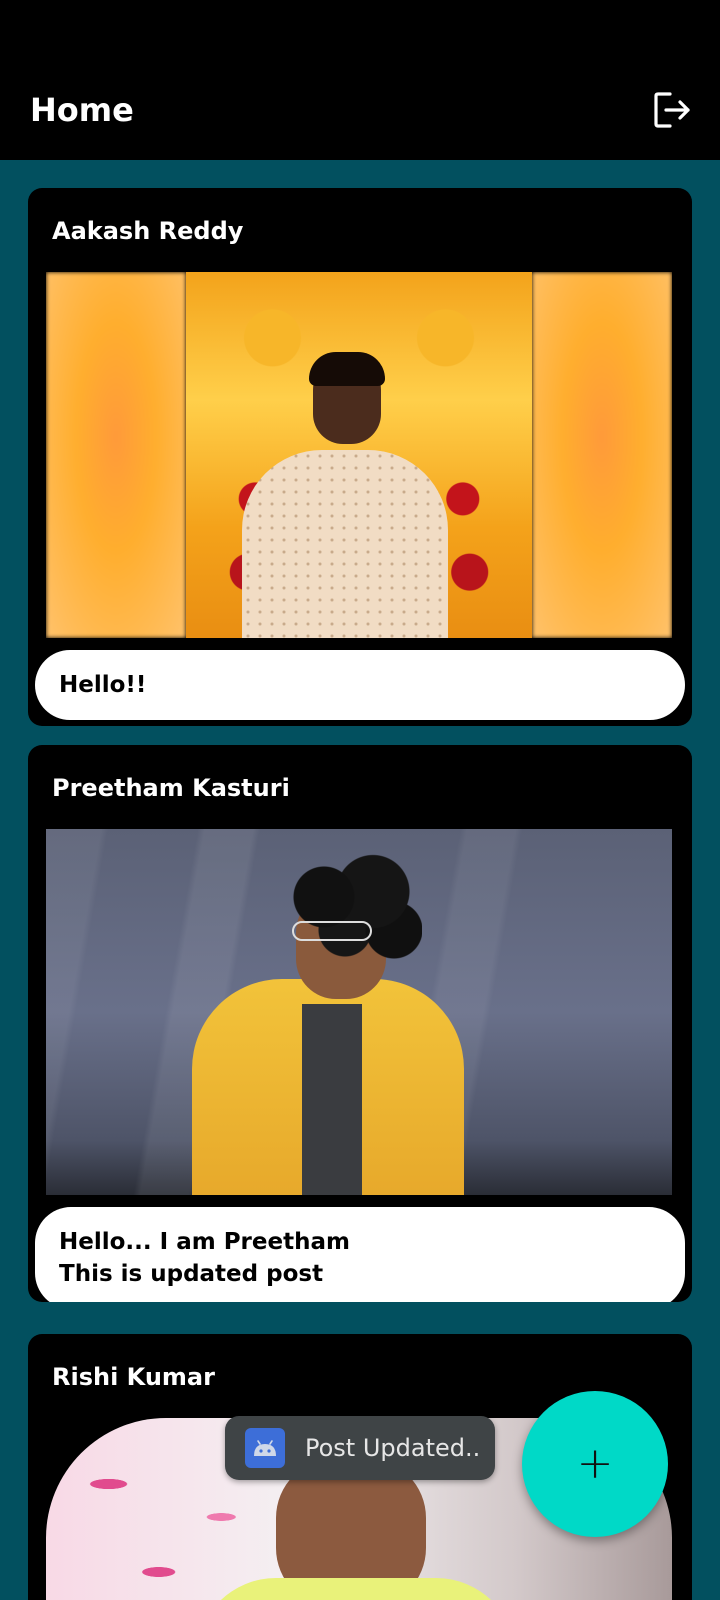 This screenshot has height=1600, width=720. What do you see at coordinates (265, 1448) in the screenshot?
I see `android-icon` at bounding box center [265, 1448].